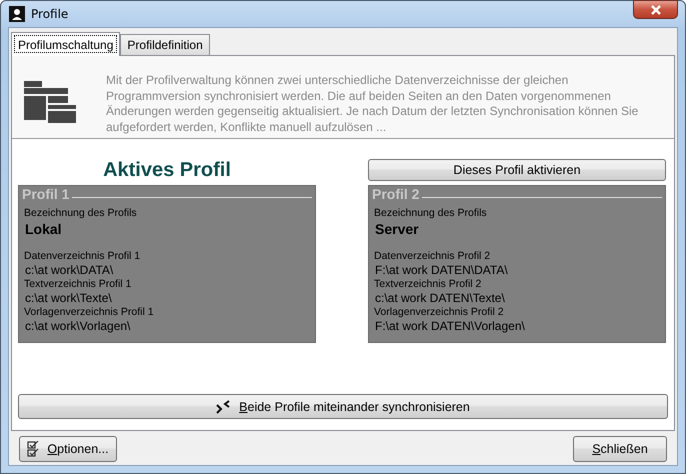 The width and height of the screenshot is (686, 474). Describe the element at coordinates (69, 270) in the screenshot. I see `path-value: c:\at work\DATA\` at that location.